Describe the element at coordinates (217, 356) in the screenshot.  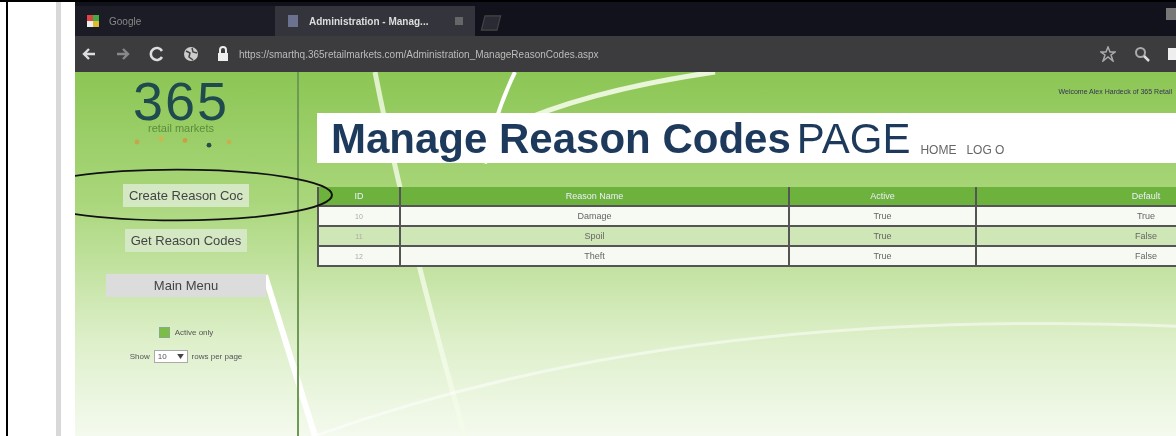
I see `paging-label: rows per page` at that location.